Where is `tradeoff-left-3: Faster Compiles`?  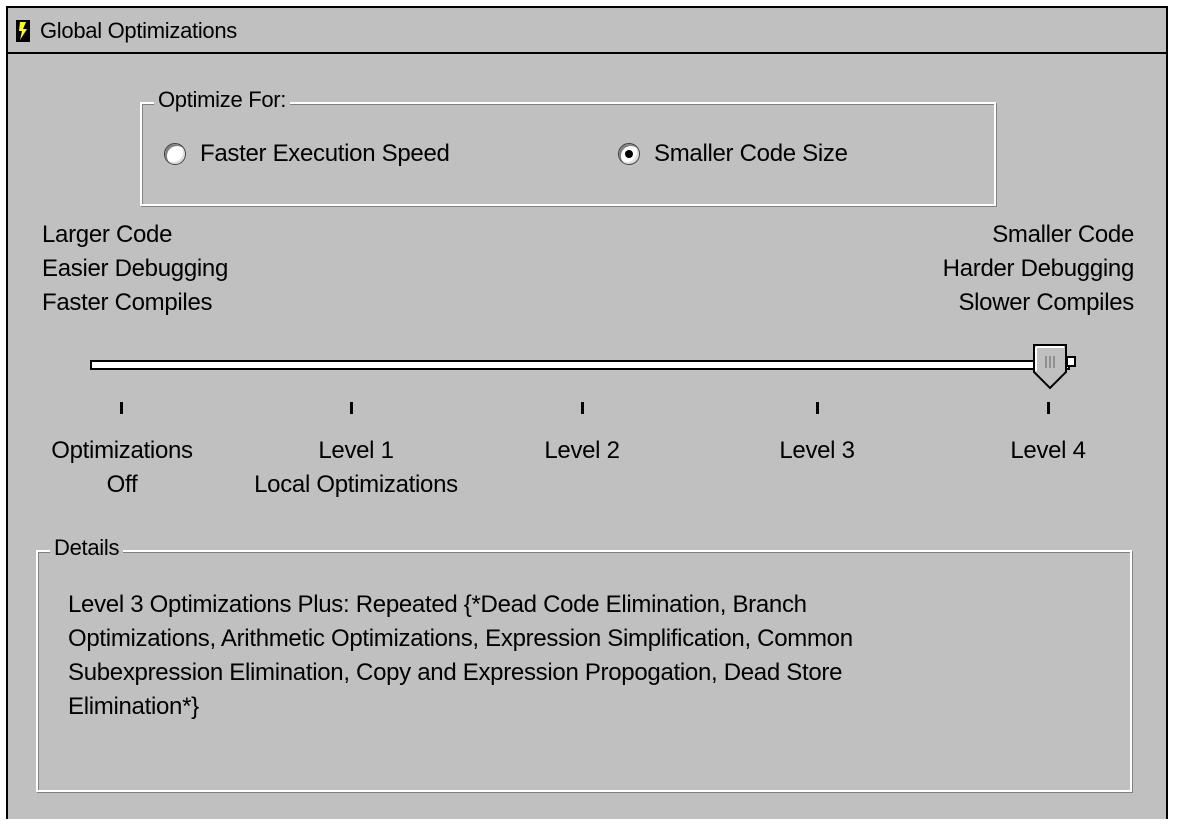 tradeoff-left-3: Faster Compiles is located at coordinates (127, 302).